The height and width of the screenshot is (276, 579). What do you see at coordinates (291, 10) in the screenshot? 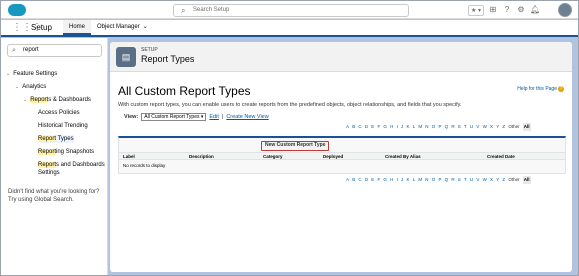
I see `global-search-input: ⌕ Search Setup` at bounding box center [291, 10].